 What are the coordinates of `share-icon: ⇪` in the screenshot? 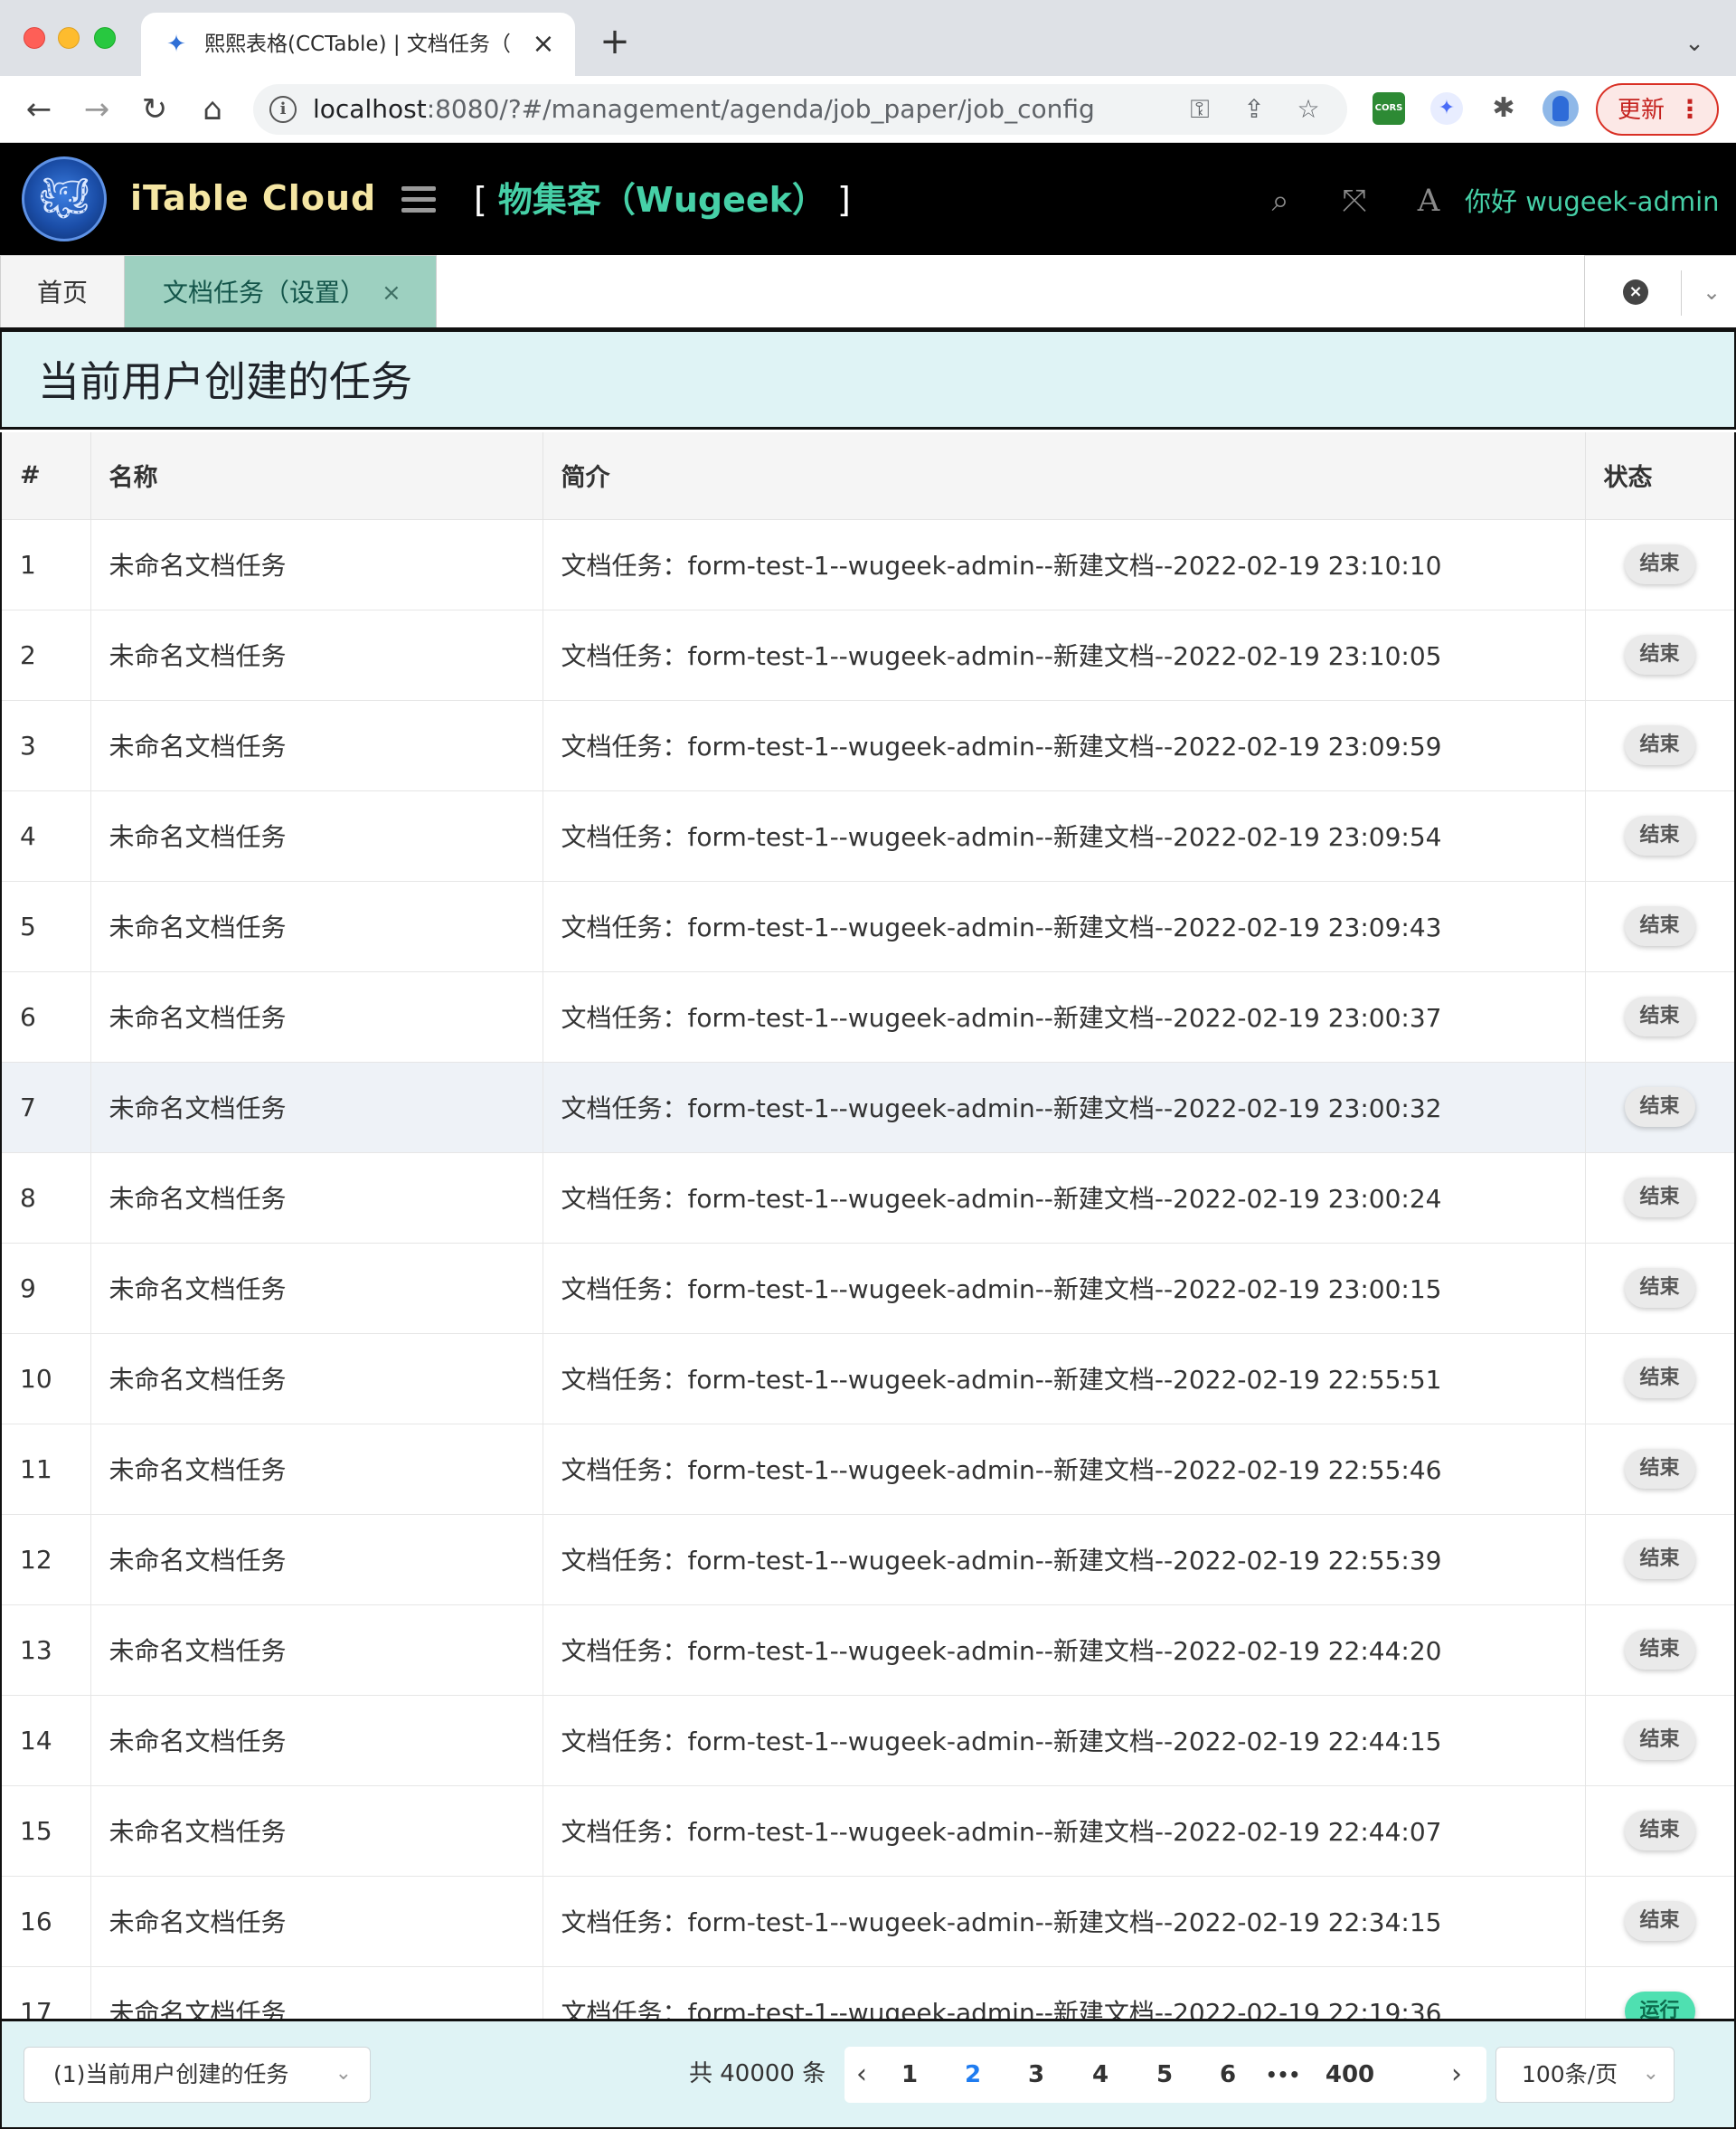 It's located at (1254, 109).